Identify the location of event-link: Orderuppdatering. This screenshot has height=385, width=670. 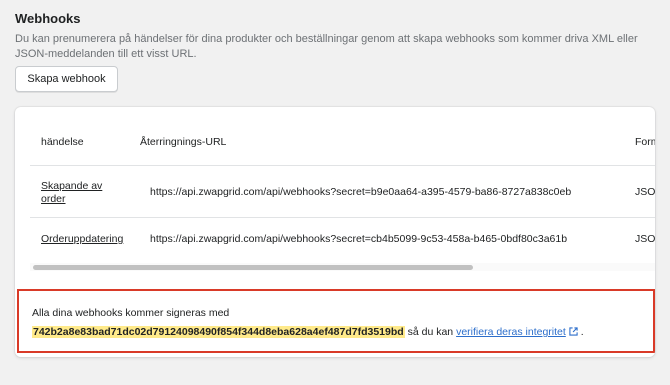
(82, 239).